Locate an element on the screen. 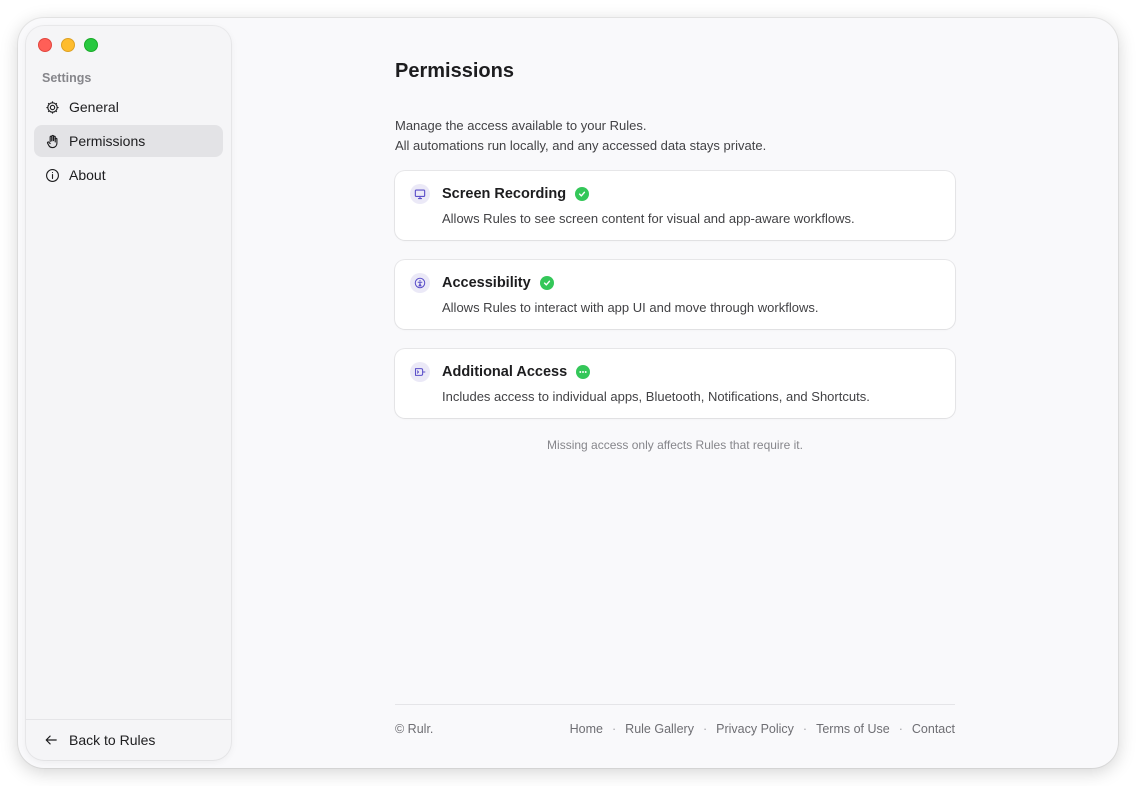  footer-link-home: Home is located at coordinates (586, 729).